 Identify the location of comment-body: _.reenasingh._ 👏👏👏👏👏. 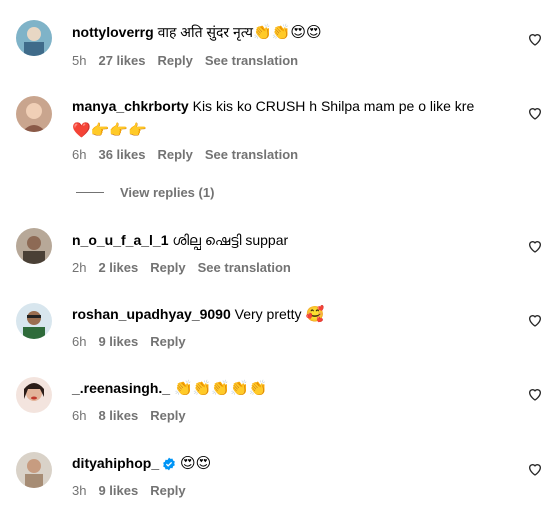
(292, 388).